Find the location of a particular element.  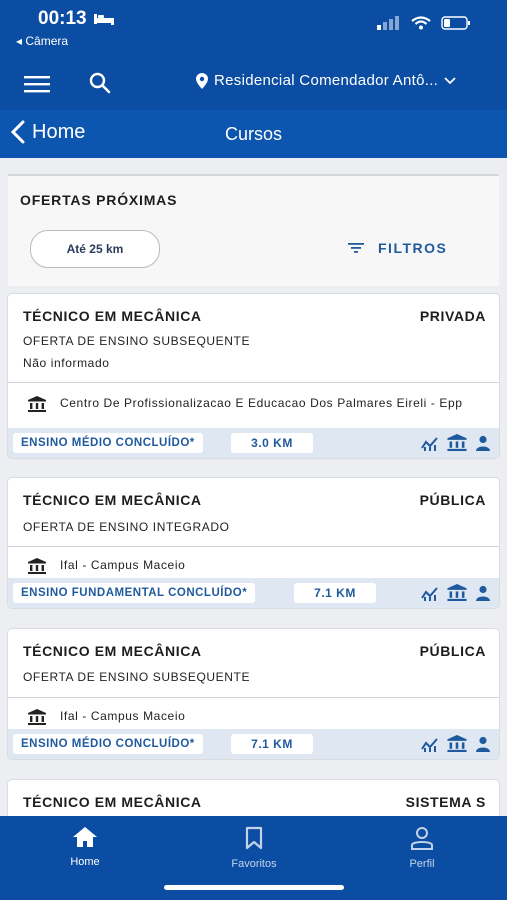

distance-filter-chip: Até 25 km is located at coordinates (95, 249).